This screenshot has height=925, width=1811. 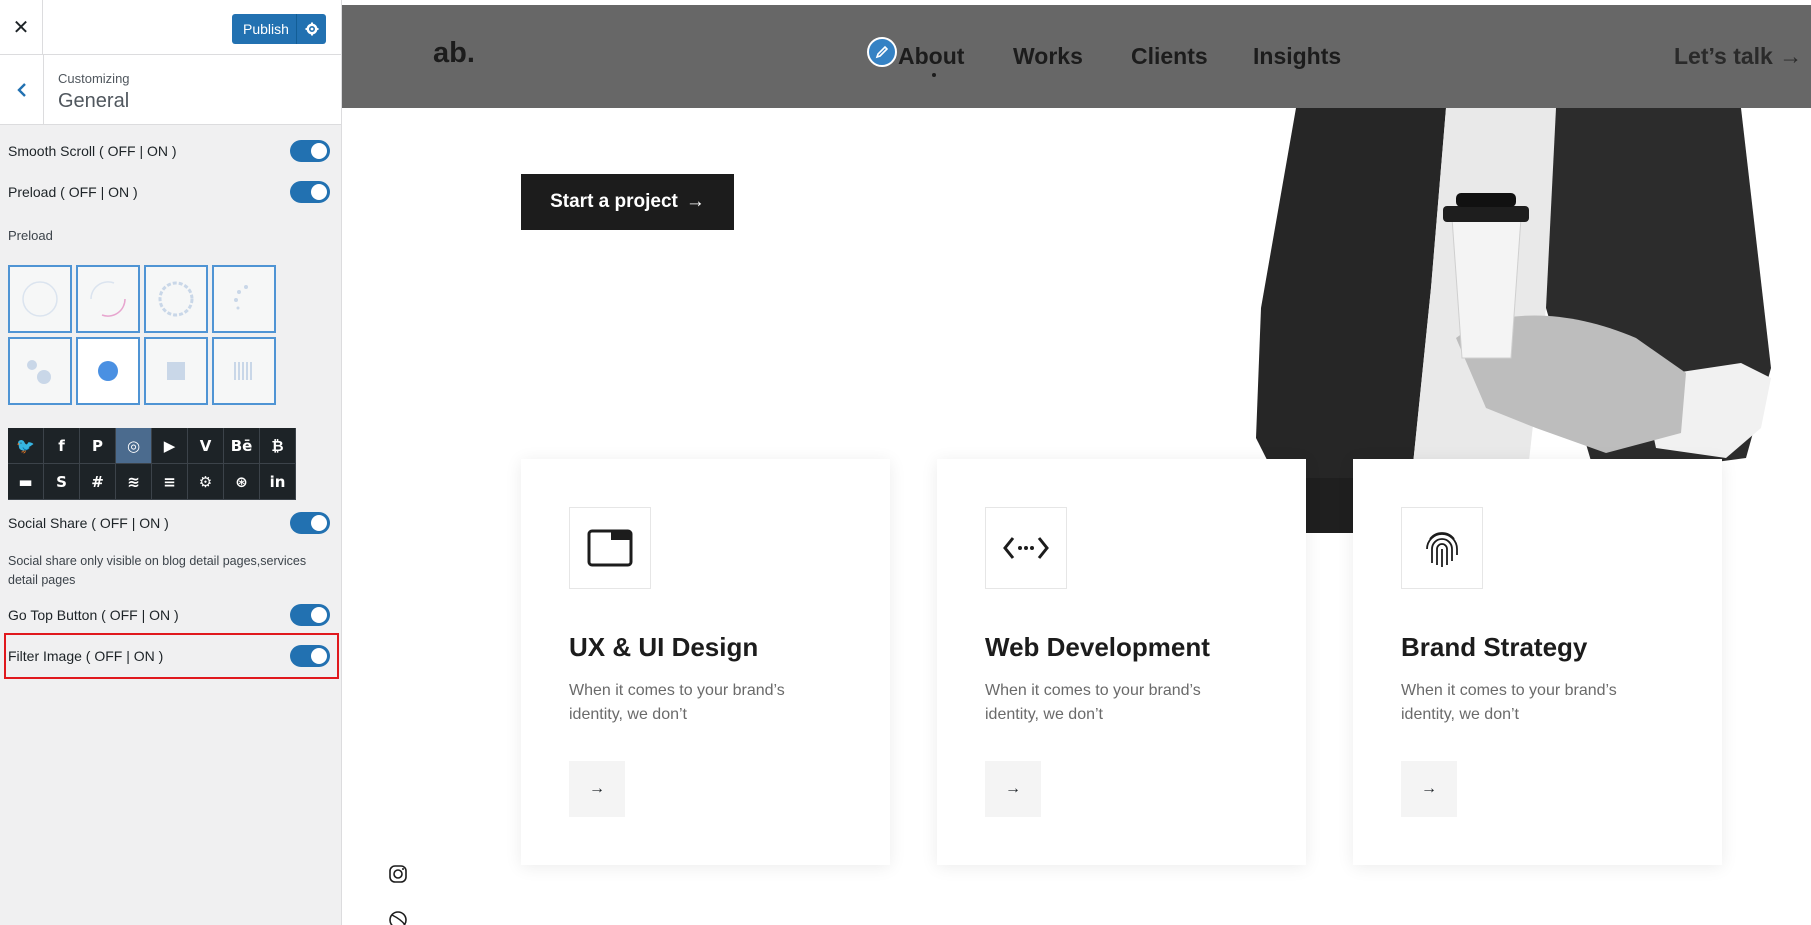 I want to click on skype-icon: S, so click(x=62, y=482).